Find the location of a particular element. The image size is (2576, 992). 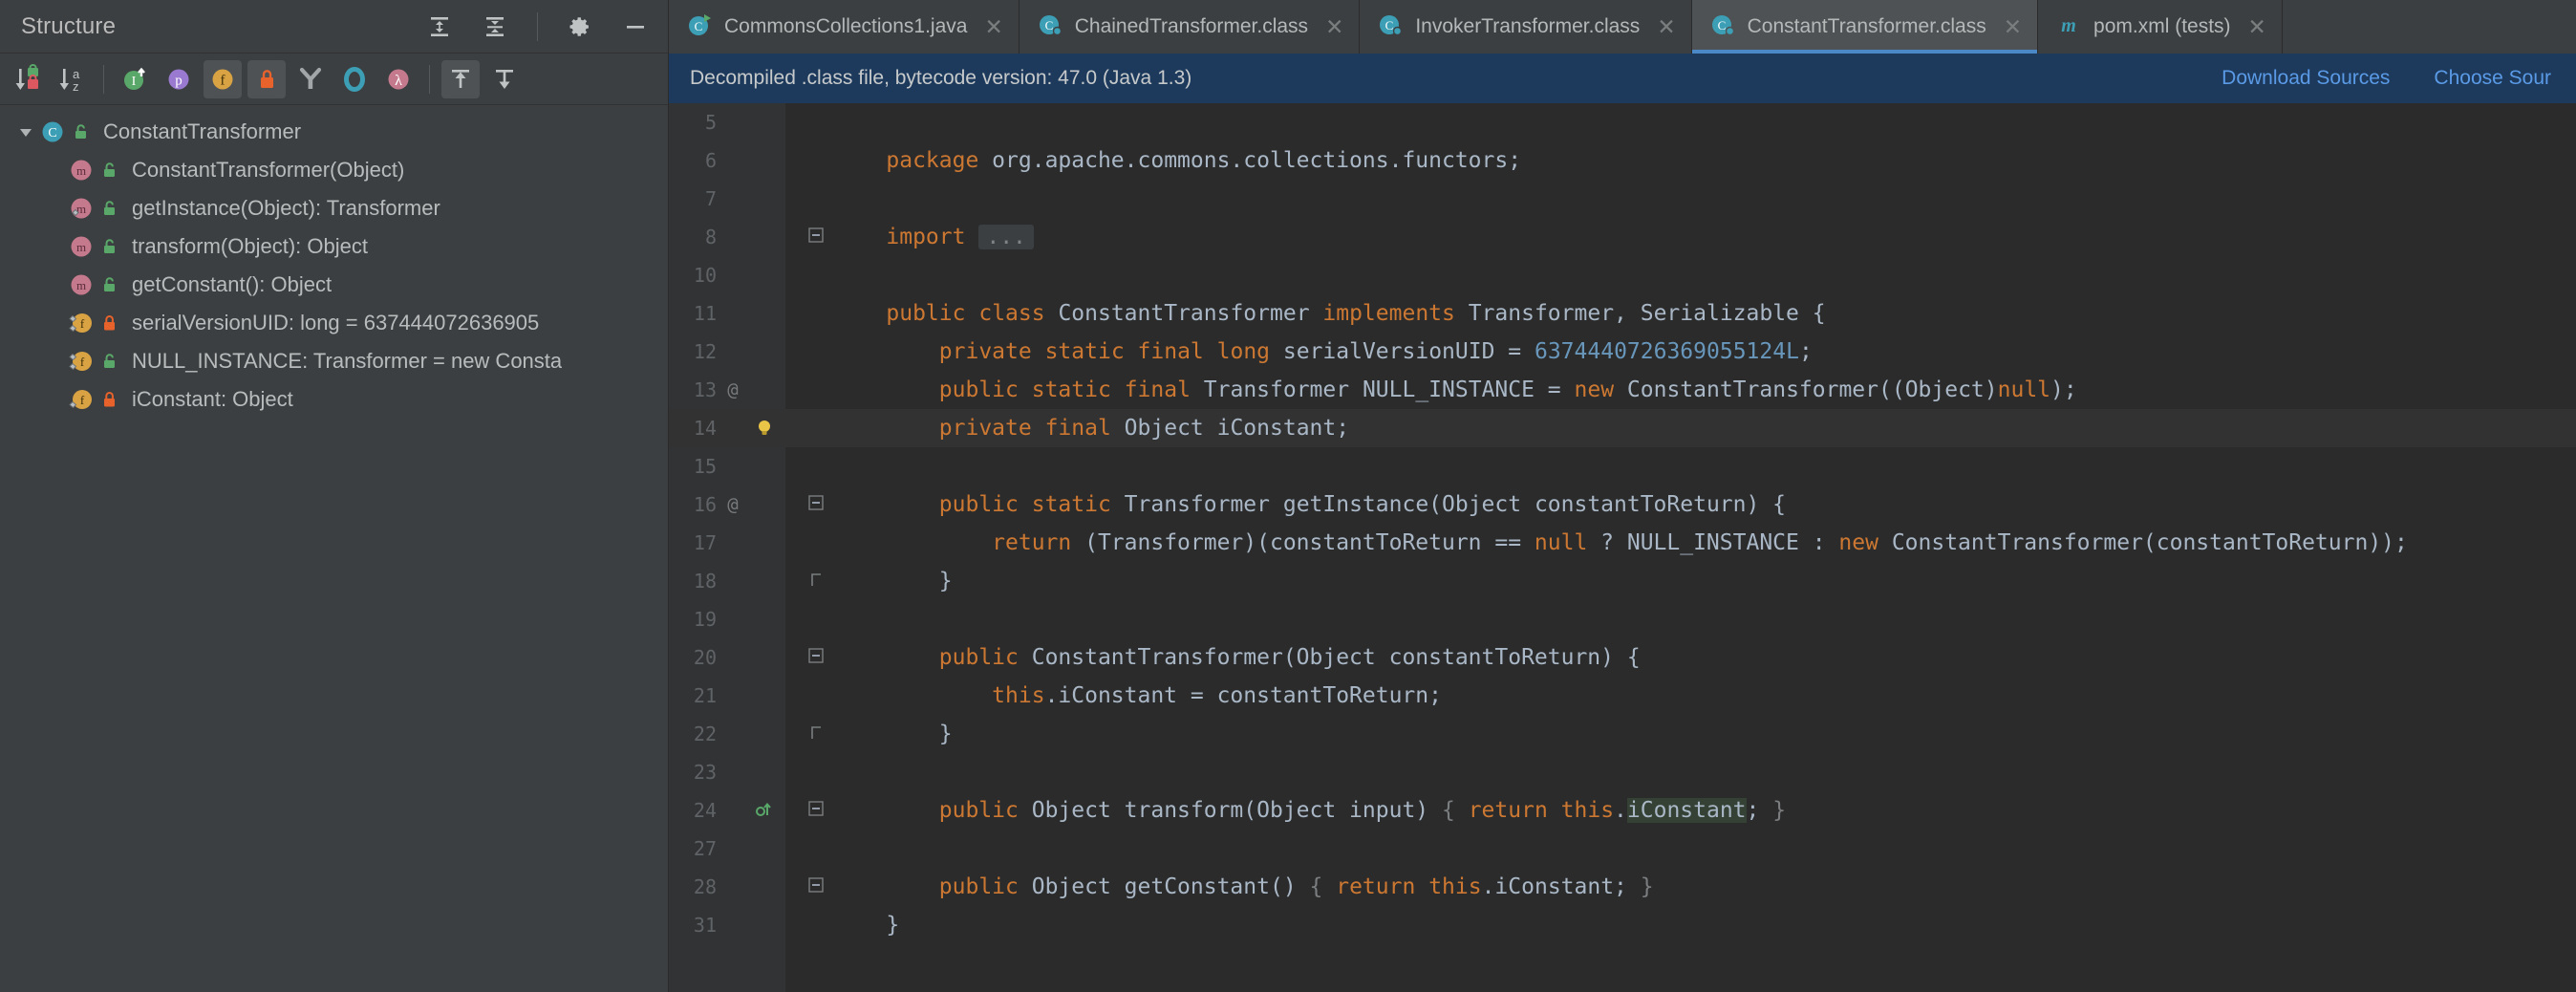

sort-alphabetically-icon: a z is located at coordinates (73, 79).